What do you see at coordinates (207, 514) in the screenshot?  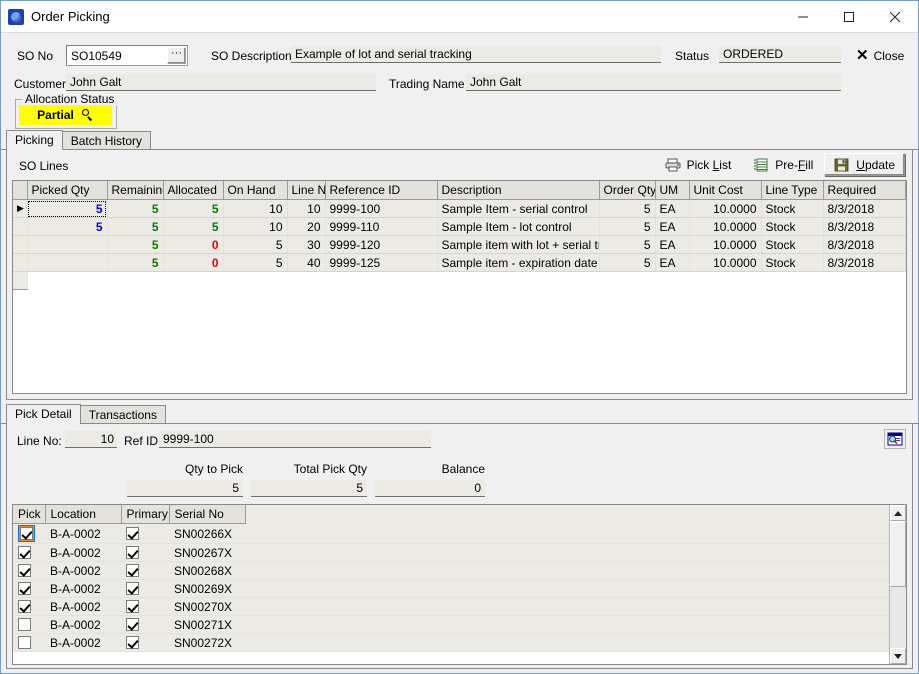 I see `column-serial-no: Serial No` at bounding box center [207, 514].